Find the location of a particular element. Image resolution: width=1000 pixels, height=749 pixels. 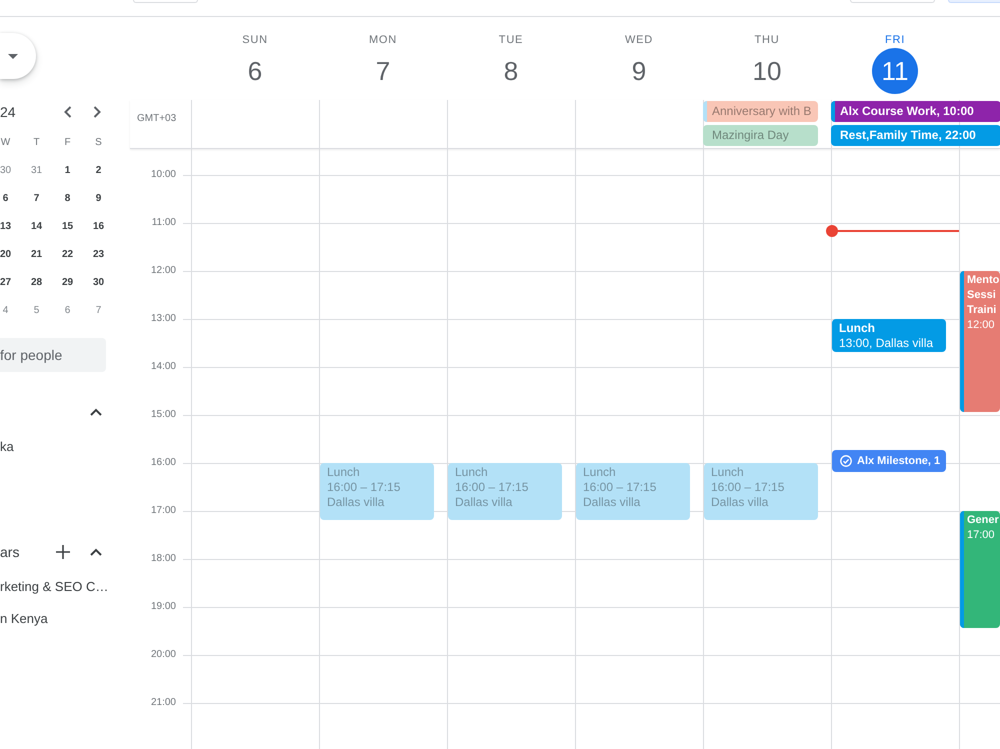

event-chip: Alx Course Work, 10:00 is located at coordinates (915, 111).